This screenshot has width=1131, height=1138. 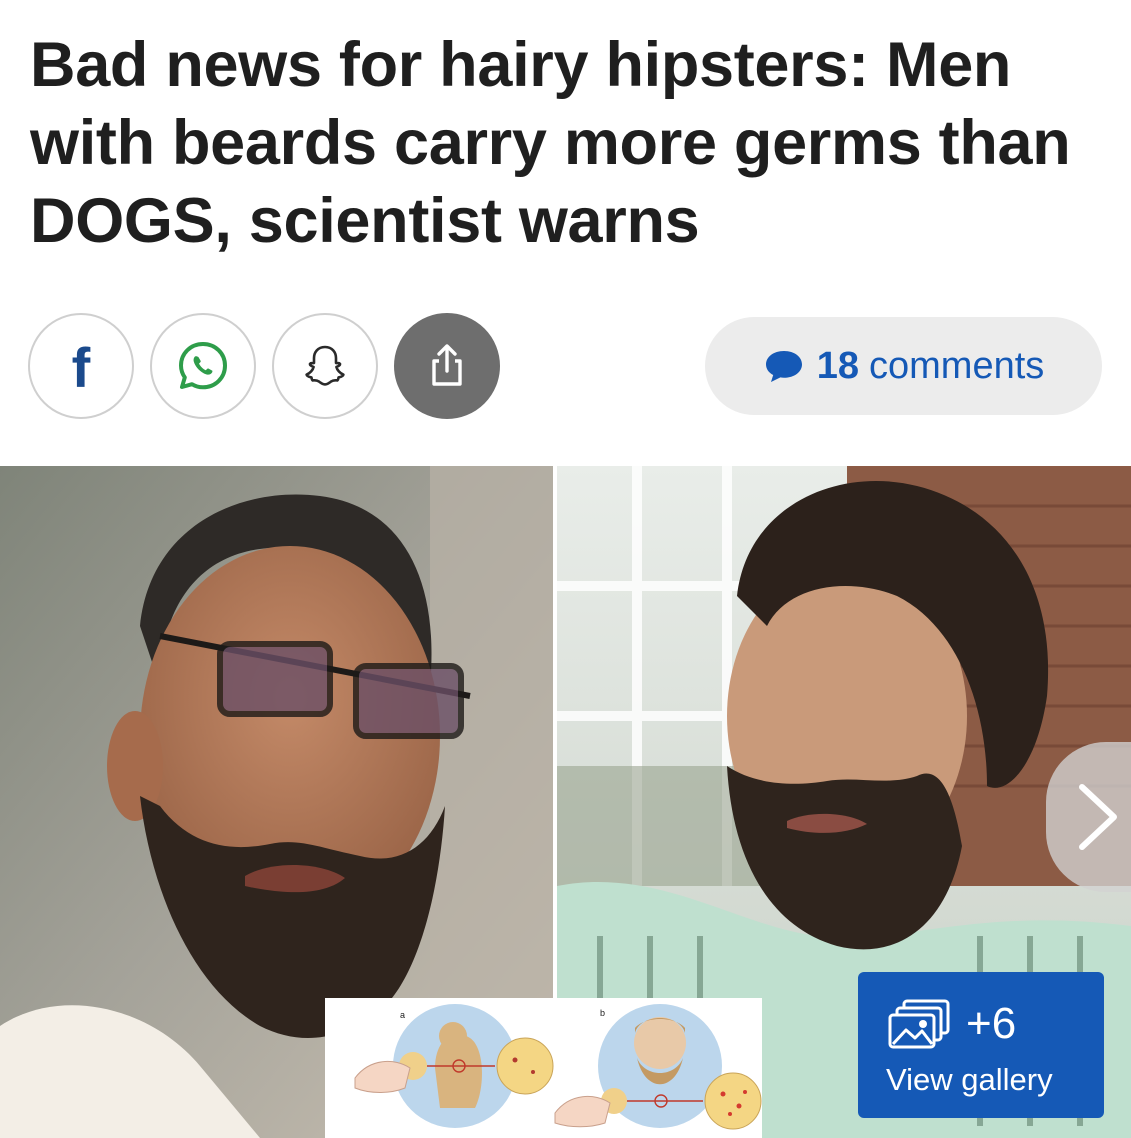 I want to click on comments-button: 18 comments, so click(x=903, y=366).